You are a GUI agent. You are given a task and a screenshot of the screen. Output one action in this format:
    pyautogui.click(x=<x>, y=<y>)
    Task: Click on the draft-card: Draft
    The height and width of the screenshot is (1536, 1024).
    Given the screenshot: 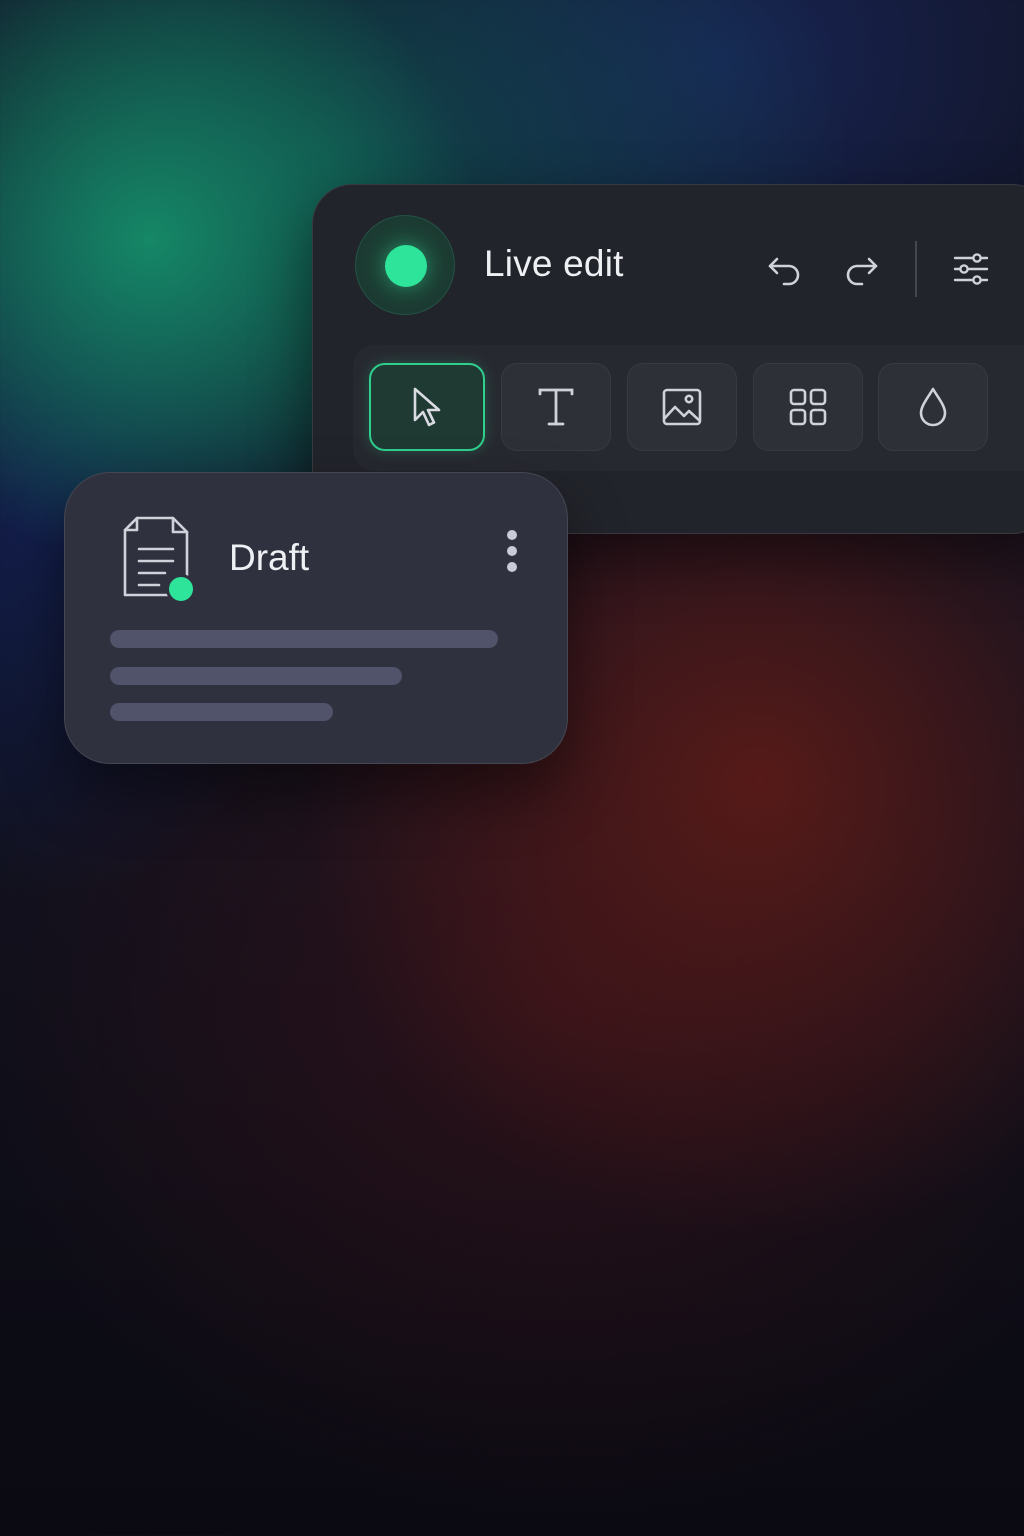 What is the action you would take?
    pyautogui.click(x=316, y=618)
    